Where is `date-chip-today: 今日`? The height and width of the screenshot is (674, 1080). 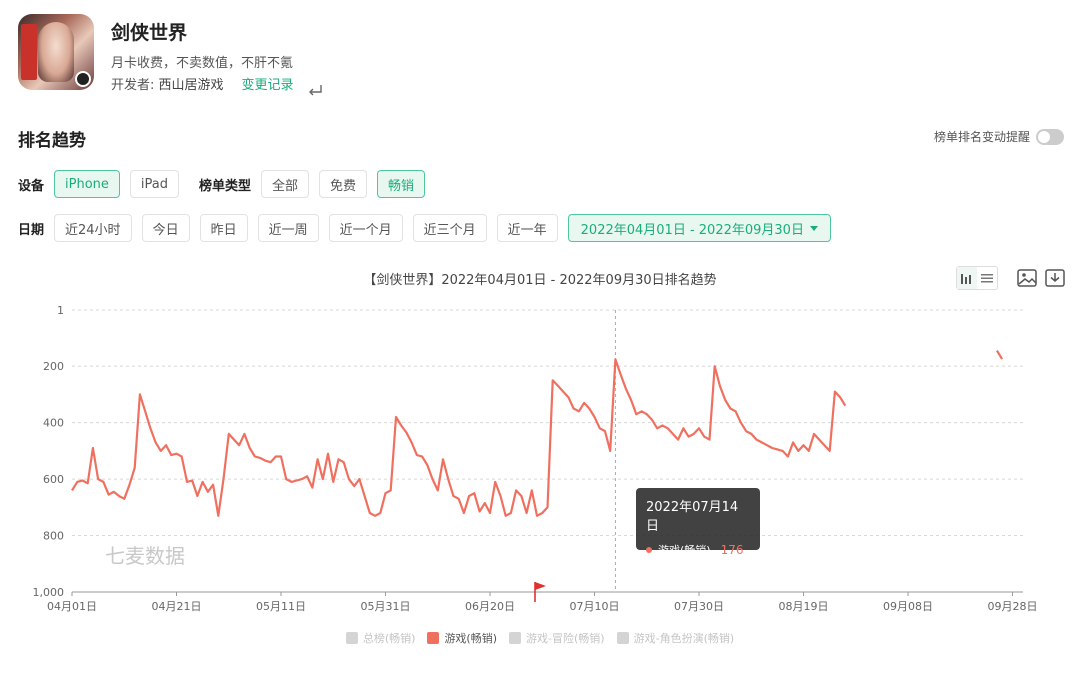 date-chip-today: 今日 is located at coordinates (165, 228).